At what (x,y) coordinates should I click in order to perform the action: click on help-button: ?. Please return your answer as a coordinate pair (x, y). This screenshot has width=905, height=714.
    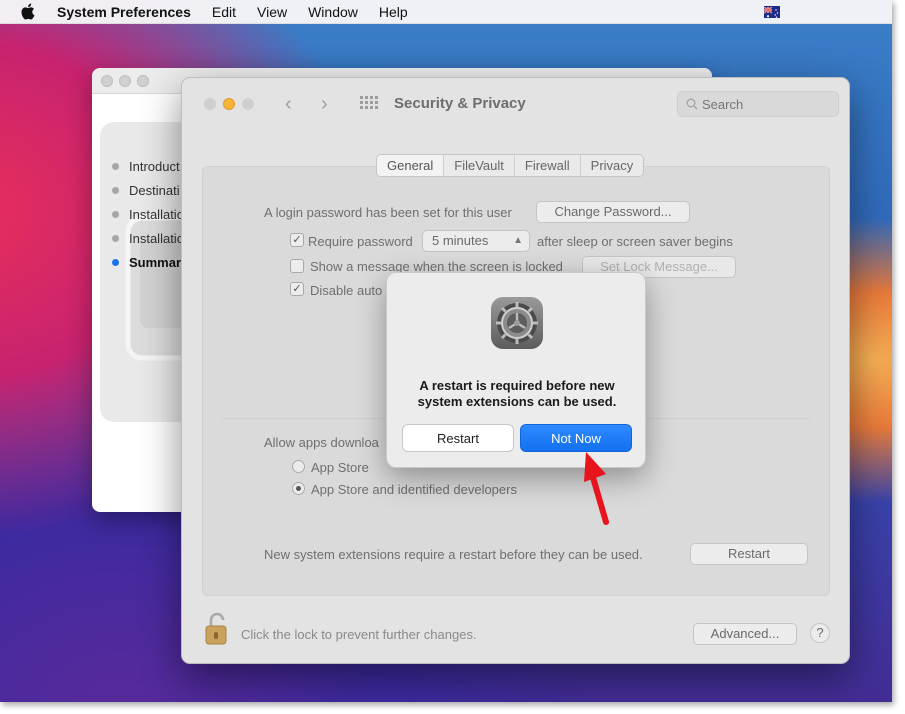
    Looking at the image, I should click on (820, 633).